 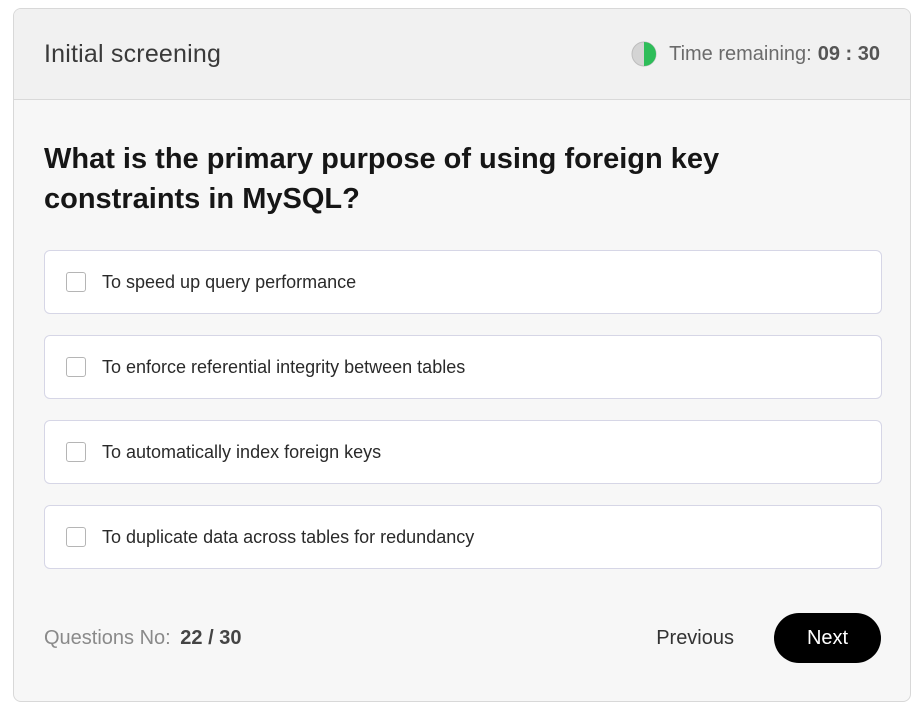 What do you see at coordinates (229, 281) in the screenshot?
I see `option-label: To speed up query performance` at bounding box center [229, 281].